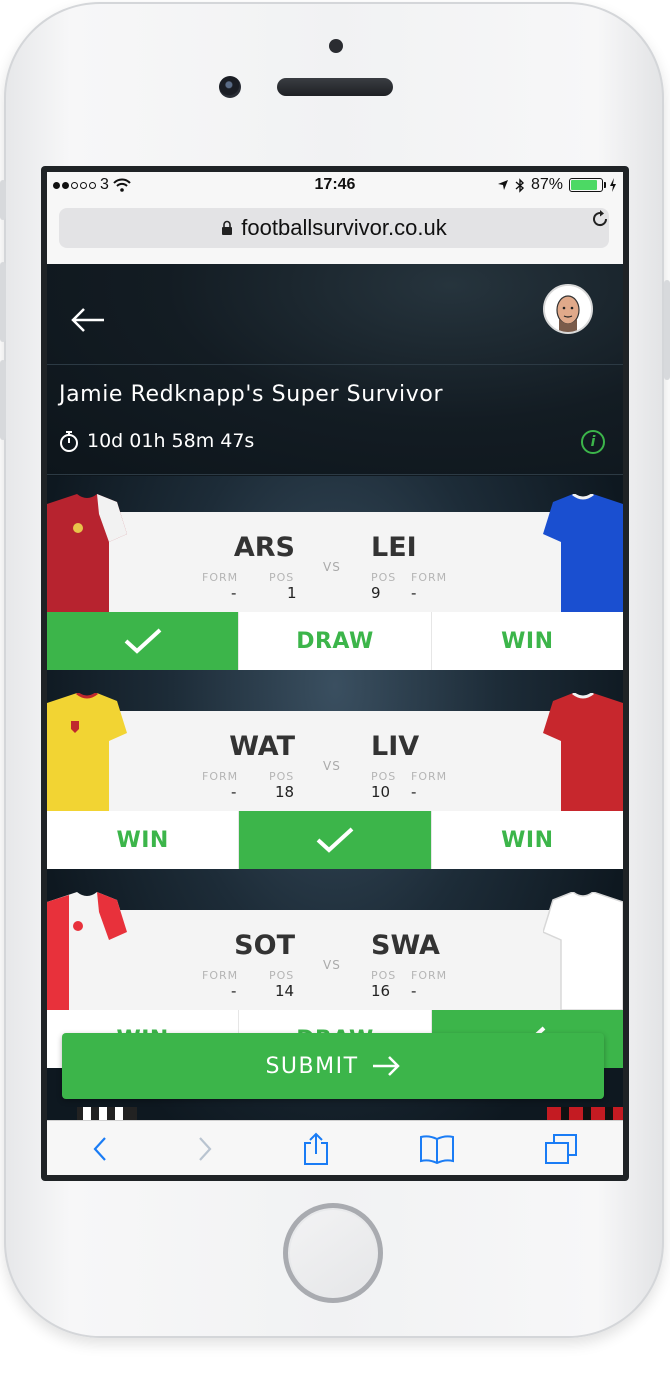 This screenshot has height=1376, width=670. I want to click on power-button, so click(667, 330).